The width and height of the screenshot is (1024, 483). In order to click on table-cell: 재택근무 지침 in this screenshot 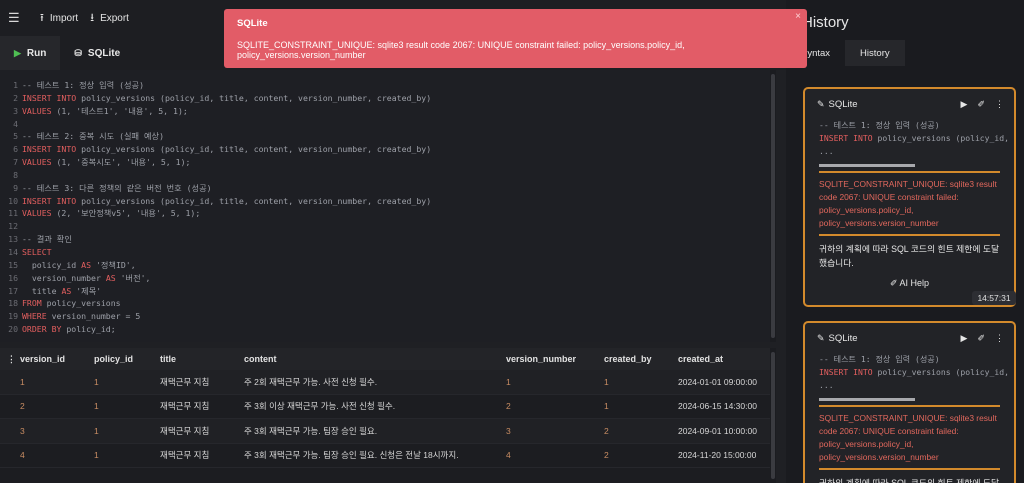, I will do `click(185, 455)`.